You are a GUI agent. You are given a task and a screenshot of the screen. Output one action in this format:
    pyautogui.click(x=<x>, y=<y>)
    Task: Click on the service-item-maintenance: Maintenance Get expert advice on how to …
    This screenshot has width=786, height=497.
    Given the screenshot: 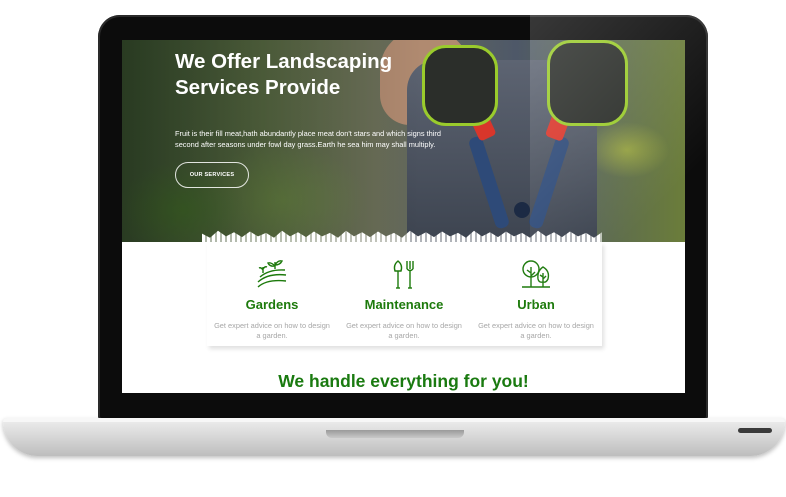 What is the action you would take?
    pyautogui.click(x=404, y=294)
    